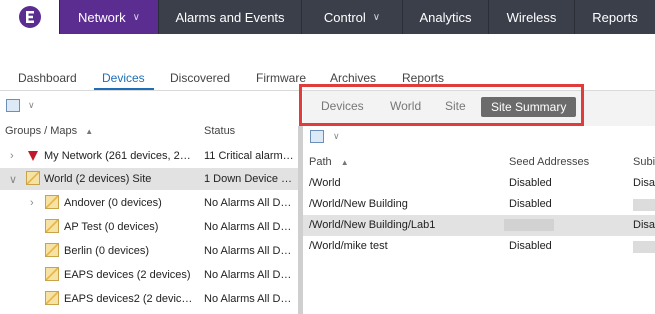  What do you see at coordinates (33, 156) in the screenshot?
I see `red-triangle-icon` at bounding box center [33, 156].